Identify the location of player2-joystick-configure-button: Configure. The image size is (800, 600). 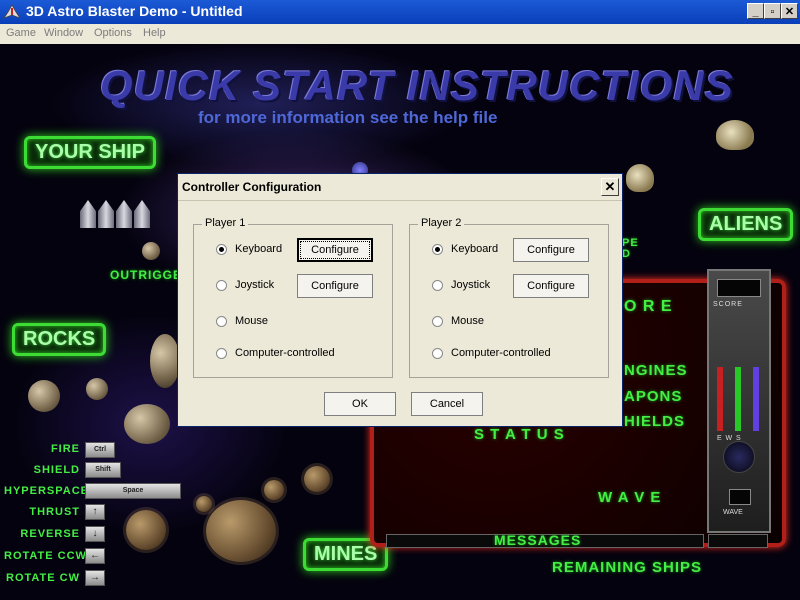
(551, 286).